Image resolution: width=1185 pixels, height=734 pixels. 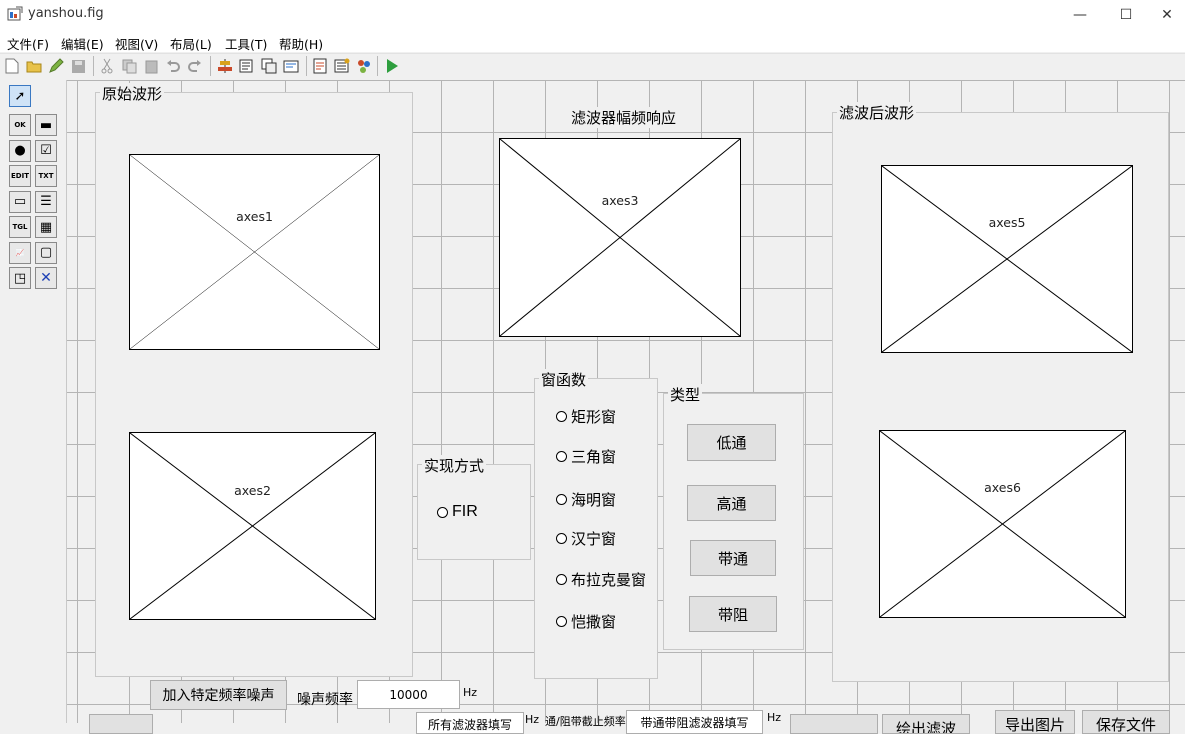 I want to click on draw-filter-button: 绘出滤波, so click(x=926, y=724).